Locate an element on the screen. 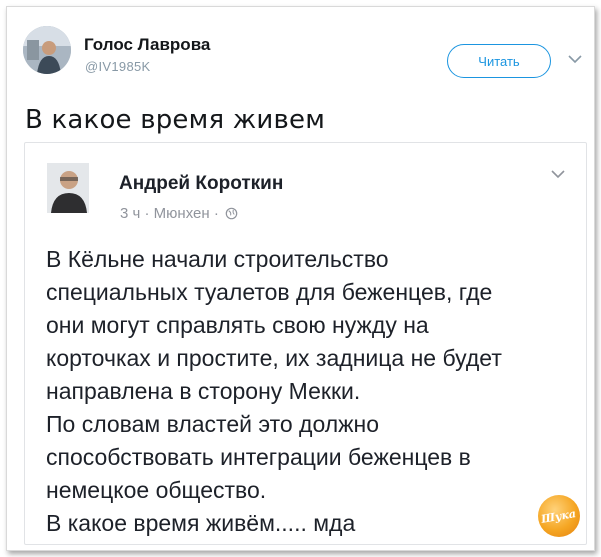 The width and height of the screenshot is (601, 557). avatar-photo is located at coordinates (47, 50).